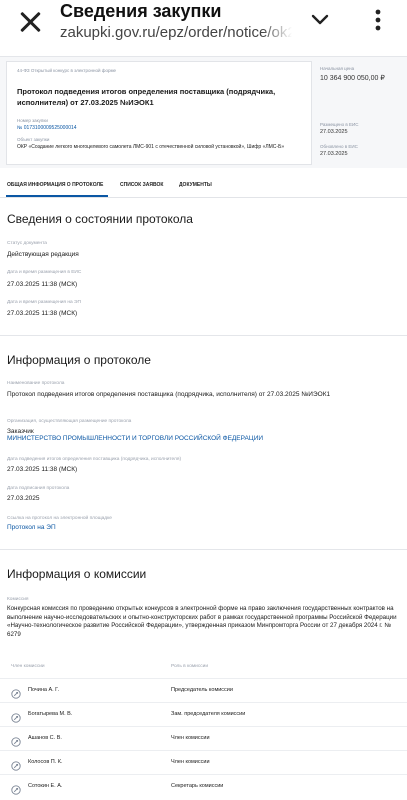 This screenshot has width=407, height=800. What do you see at coordinates (79, 360) in the screenshot?
I see `section-title-protocol: Информация о протоколе` at bounding box center [79, 360].